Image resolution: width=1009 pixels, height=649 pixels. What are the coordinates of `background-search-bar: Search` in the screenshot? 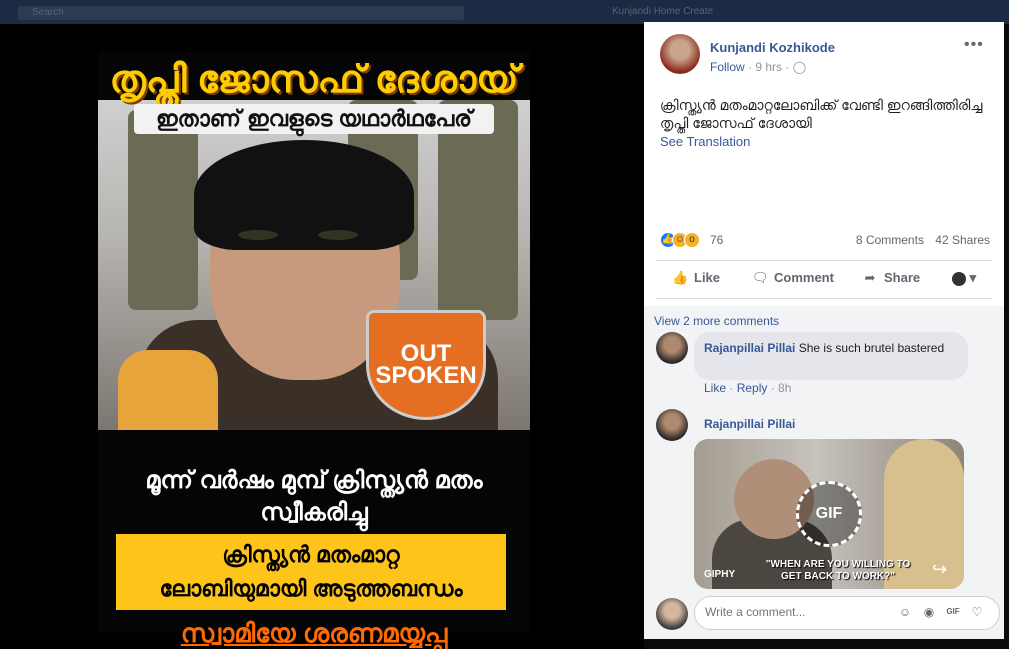 It's located at (241, 13).